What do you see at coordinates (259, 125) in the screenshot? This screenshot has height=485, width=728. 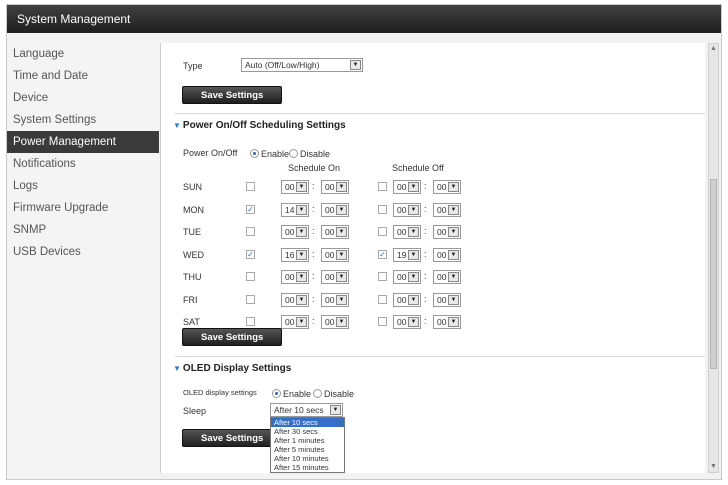 I see `schedule-section-title: ▼ Power On/Off Scheduling Settings` at bounding box center [259, 125].